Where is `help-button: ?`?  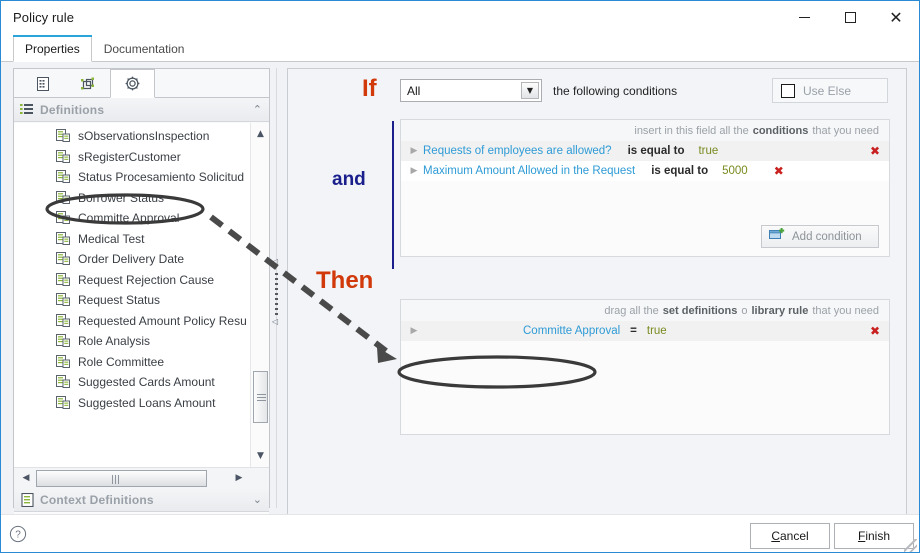
help-button: ? is located at coordinates (18, 534).